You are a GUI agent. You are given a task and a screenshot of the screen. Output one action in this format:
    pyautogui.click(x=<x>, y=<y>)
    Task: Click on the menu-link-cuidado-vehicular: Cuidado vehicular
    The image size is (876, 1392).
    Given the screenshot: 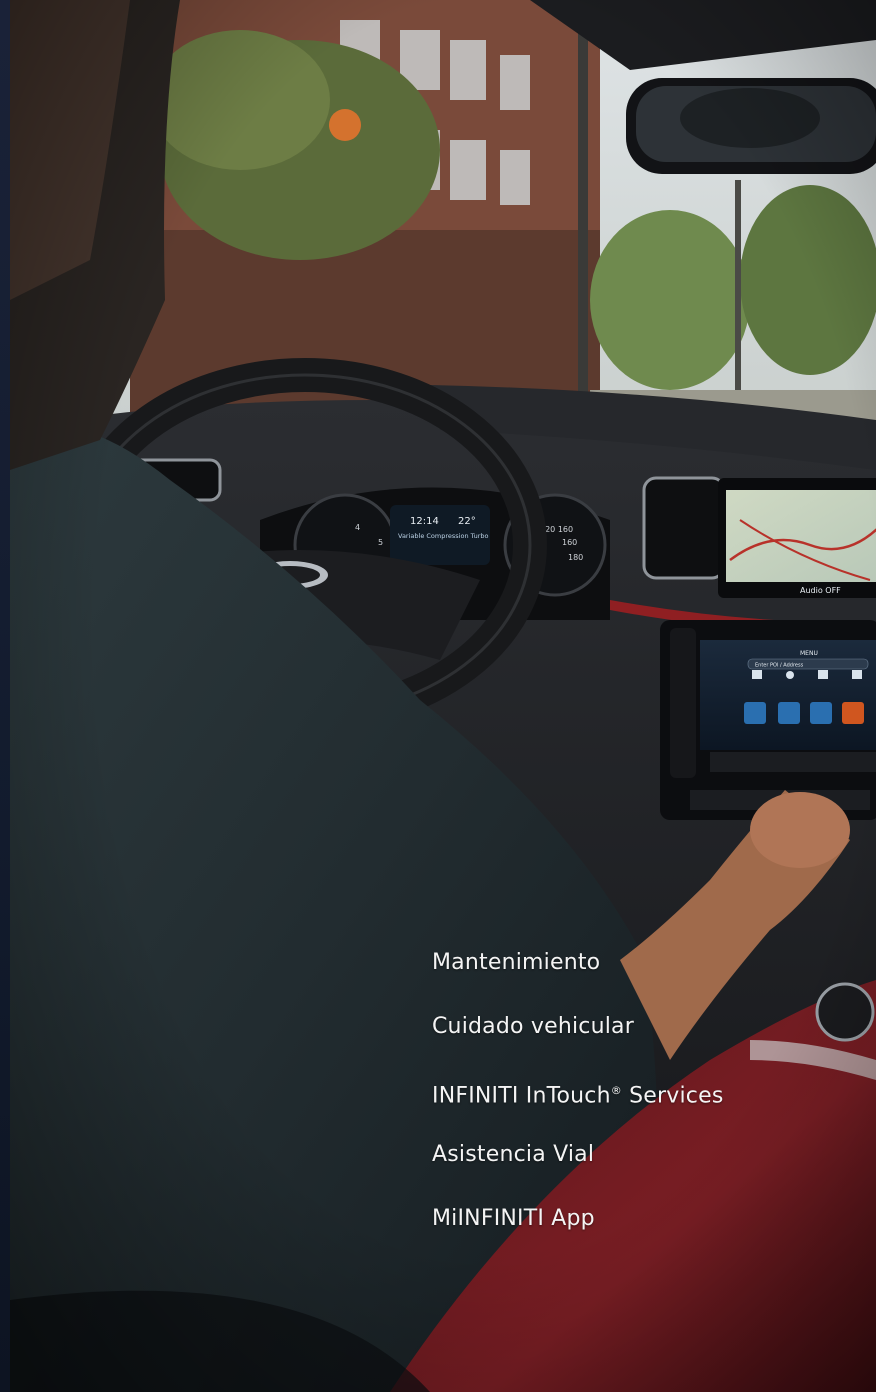 What is the action you would take?
    pyautogui.click(x=533, y=1027)
    